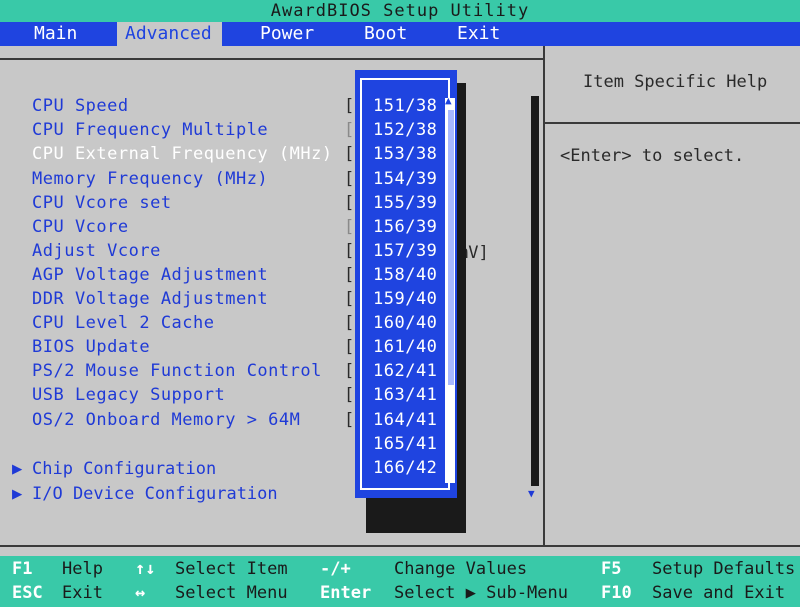 This screenshot has height=607, width=800. I want to click on popup-option: 155/39, so click(405, 203).